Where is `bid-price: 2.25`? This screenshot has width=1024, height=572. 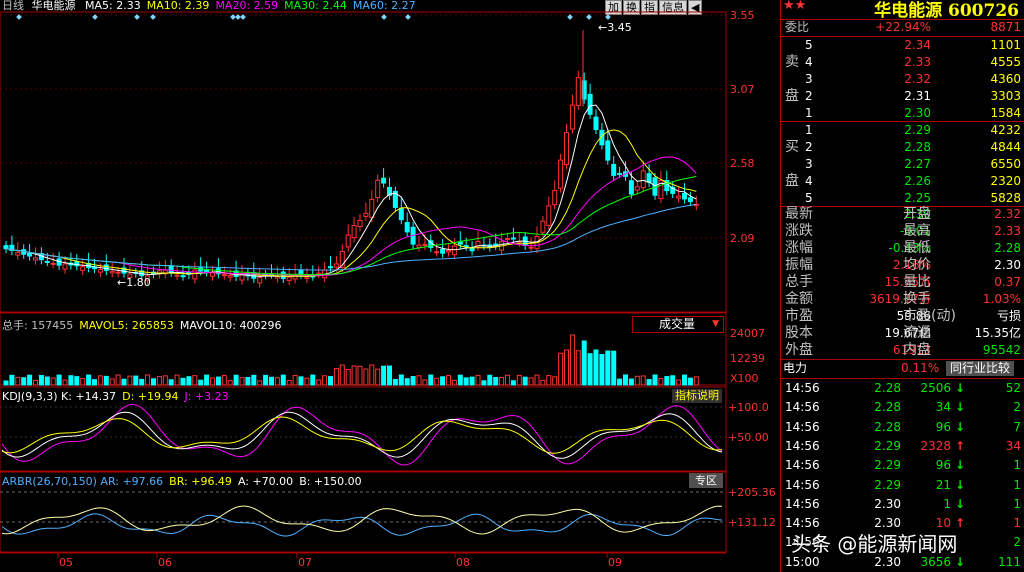
bid-price: 2.25 is located at coordinates (917, 198).